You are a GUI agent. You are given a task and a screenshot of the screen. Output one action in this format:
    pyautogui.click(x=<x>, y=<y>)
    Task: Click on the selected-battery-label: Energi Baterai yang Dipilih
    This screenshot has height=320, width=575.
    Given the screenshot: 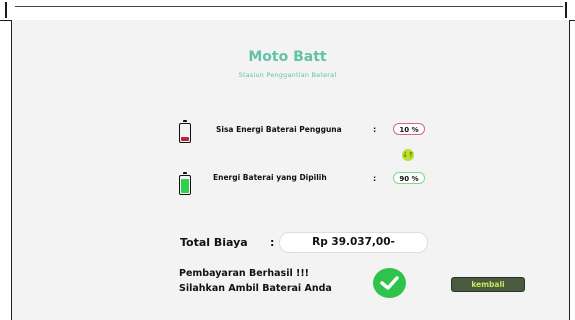 What is the action you would take?
    pyautogui.click(x=270, y=177)
    